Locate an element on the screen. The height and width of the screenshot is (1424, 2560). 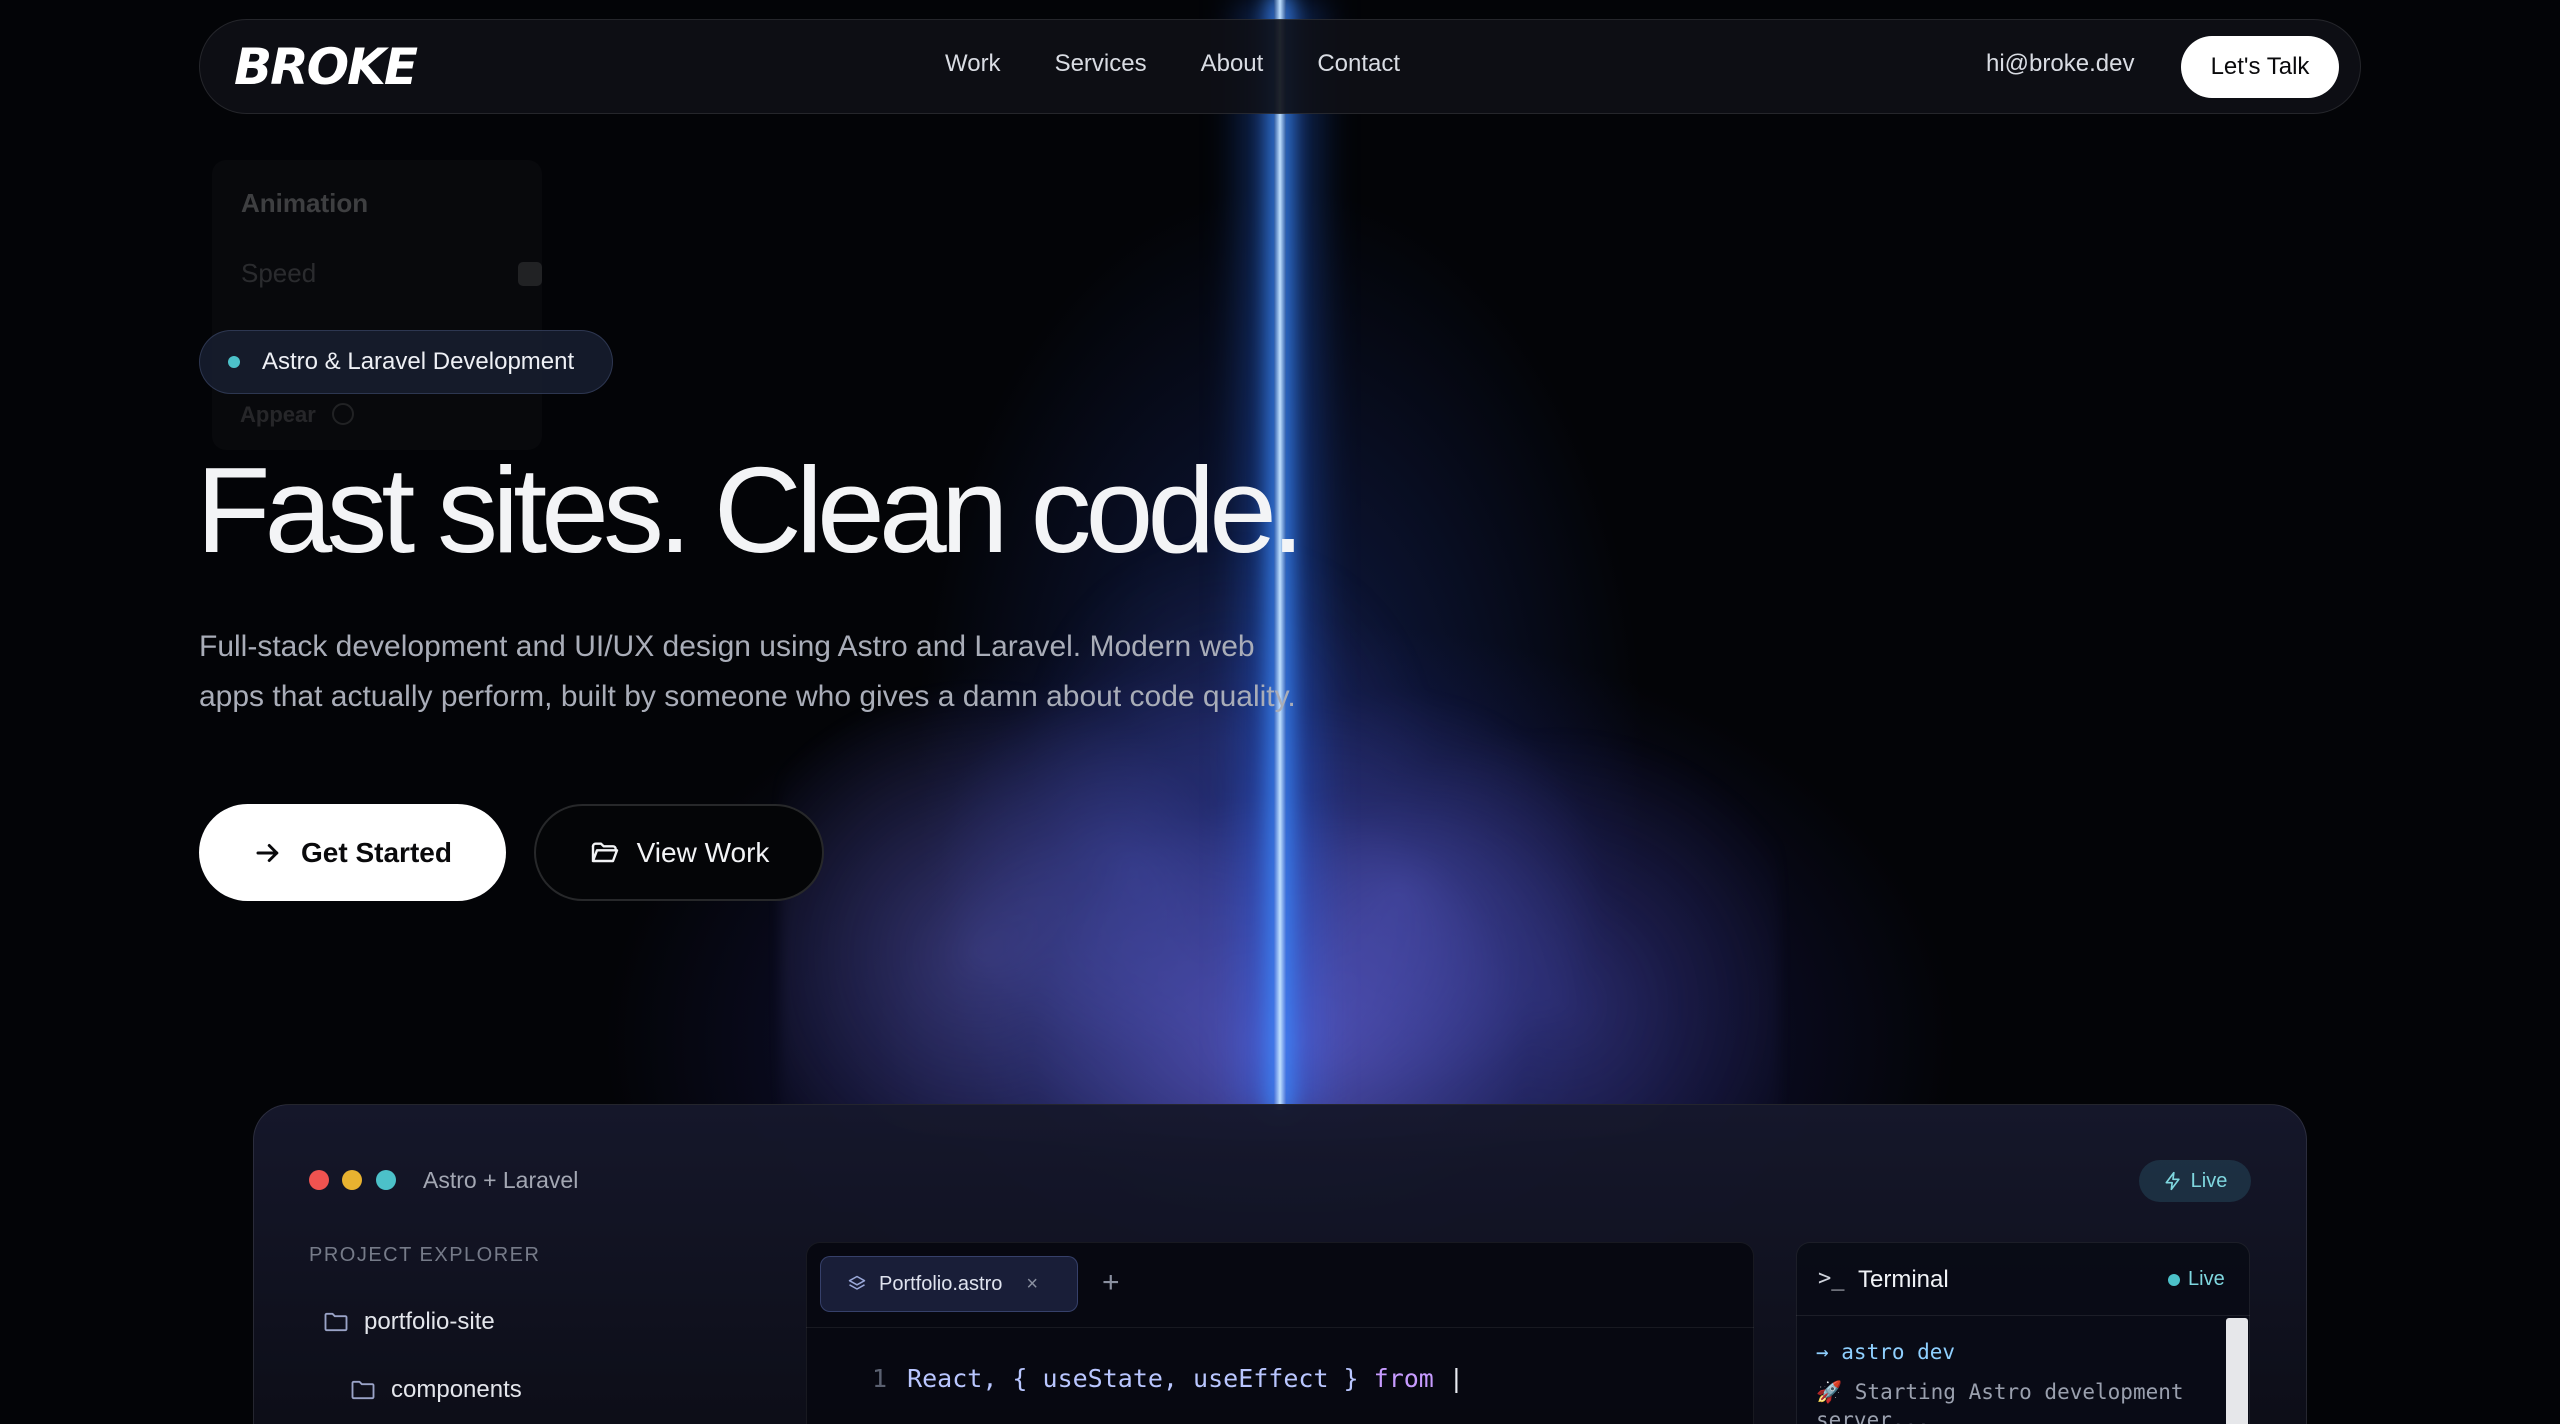
nav-email-link: hi@broke.dev is located at coordinates (2060, 64).